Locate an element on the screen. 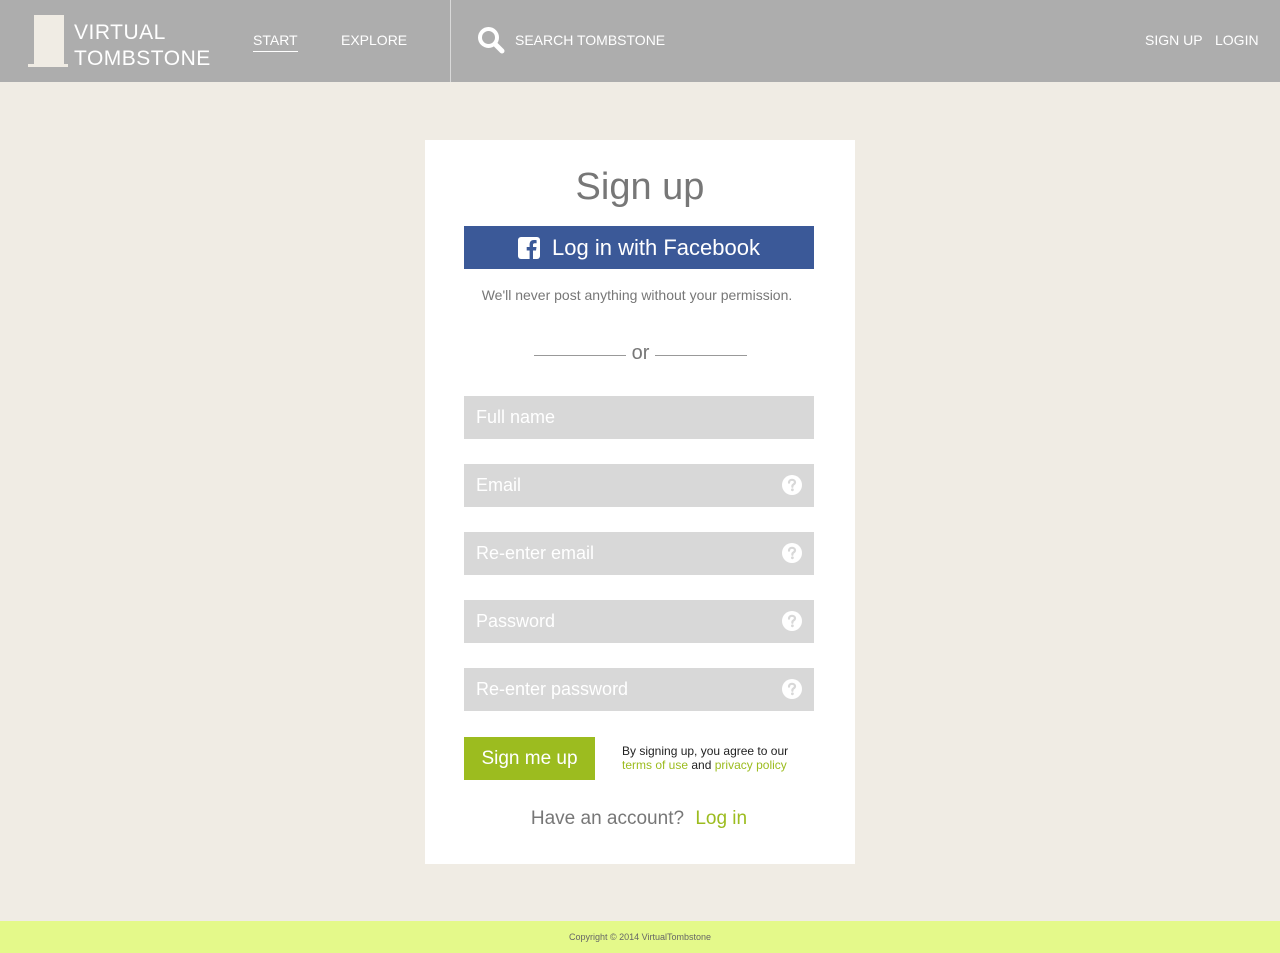  have-account-text: Have an account? is located at coordinates (607, 818).